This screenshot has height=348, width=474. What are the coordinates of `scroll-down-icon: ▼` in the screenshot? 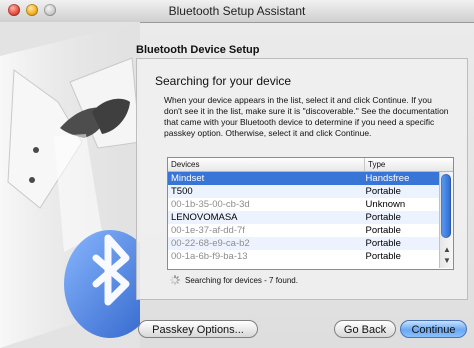 It's located at (447, 261).